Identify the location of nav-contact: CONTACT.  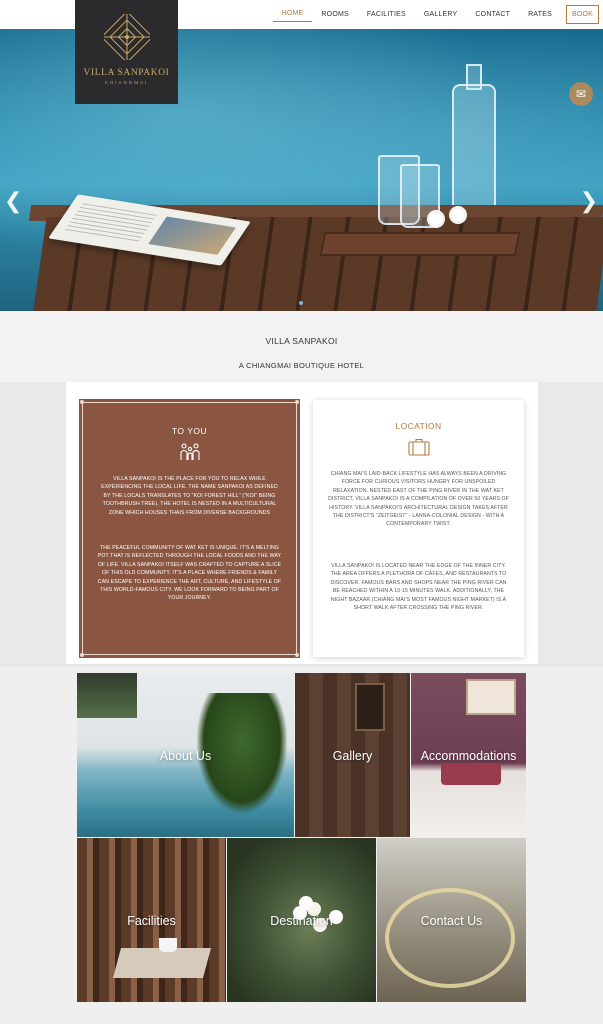
(492, 14).